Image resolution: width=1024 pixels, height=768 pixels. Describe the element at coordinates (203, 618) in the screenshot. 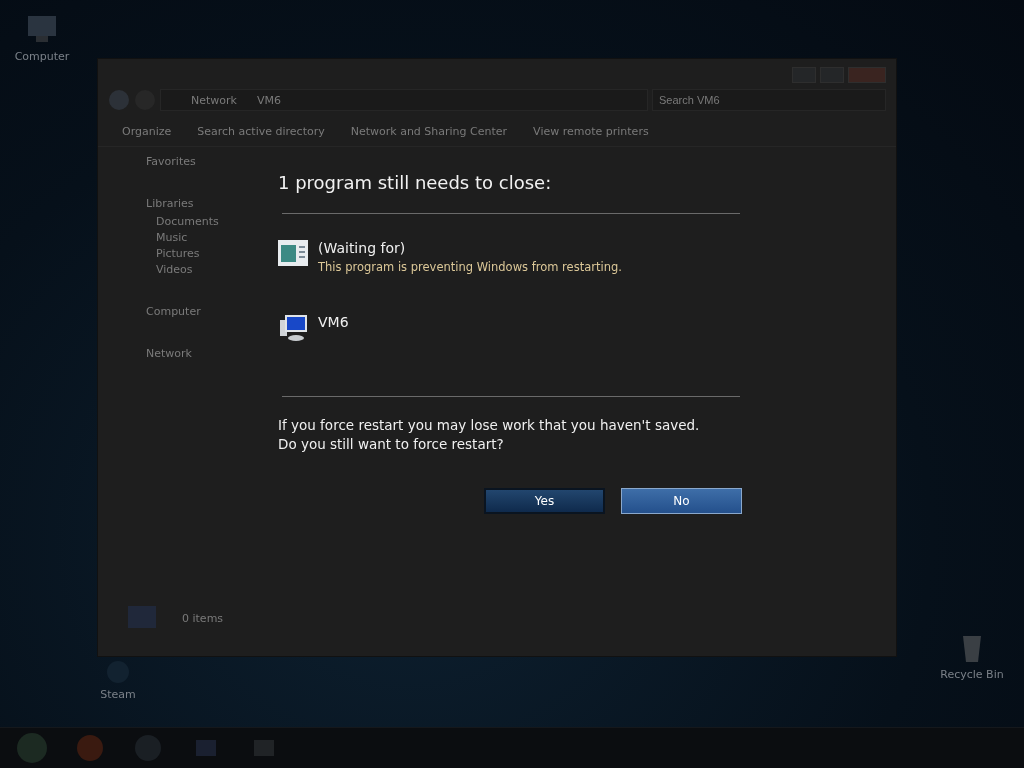

I see `item-count: 0 items` at that location.